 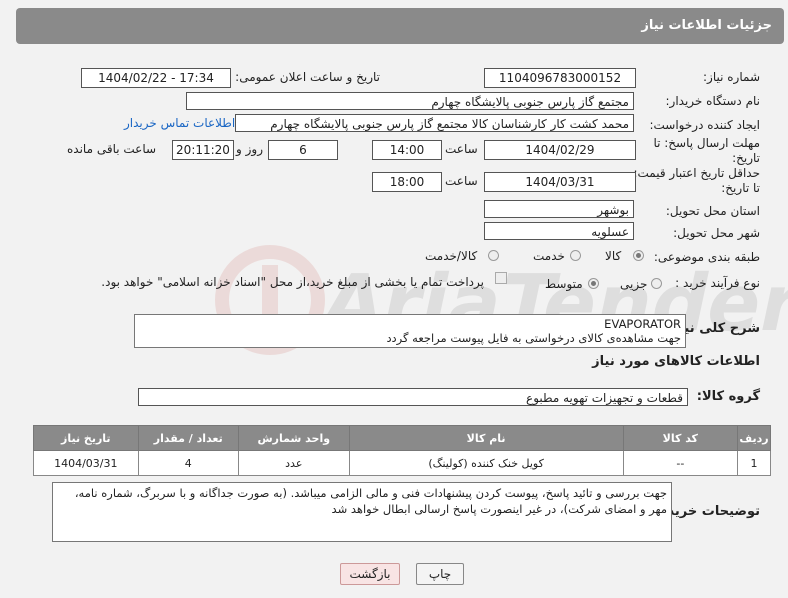 I want to click on category-option-service: خدمت, so click(x=549, y=256).